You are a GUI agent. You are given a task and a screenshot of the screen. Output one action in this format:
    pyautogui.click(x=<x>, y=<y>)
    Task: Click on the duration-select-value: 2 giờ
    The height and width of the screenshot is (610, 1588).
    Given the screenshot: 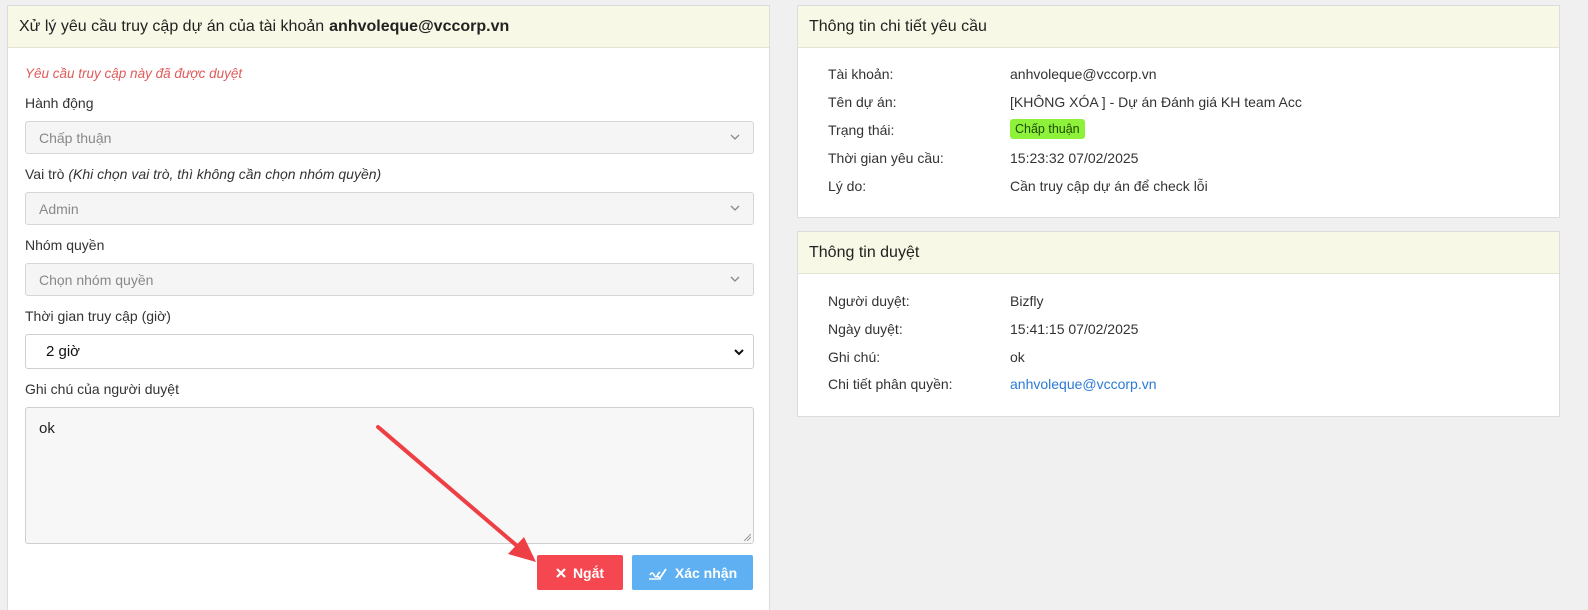 What is the action you would take?
    pyautogui.click(x=63, y=351)
    